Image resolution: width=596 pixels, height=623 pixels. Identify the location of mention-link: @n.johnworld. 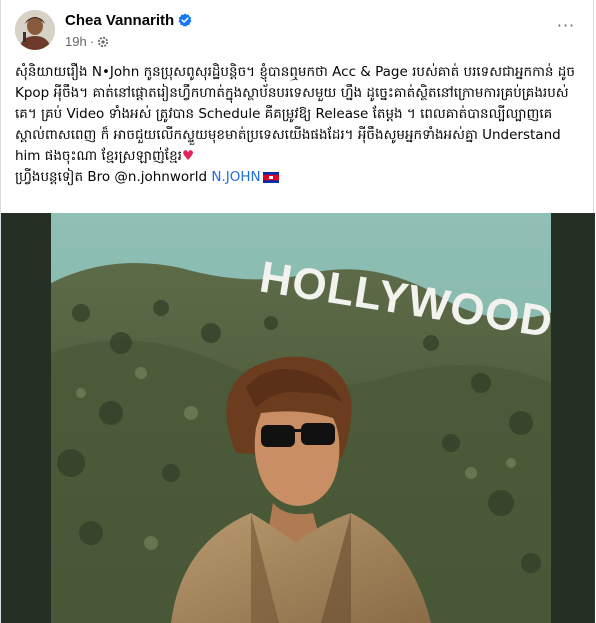
(160, 177).